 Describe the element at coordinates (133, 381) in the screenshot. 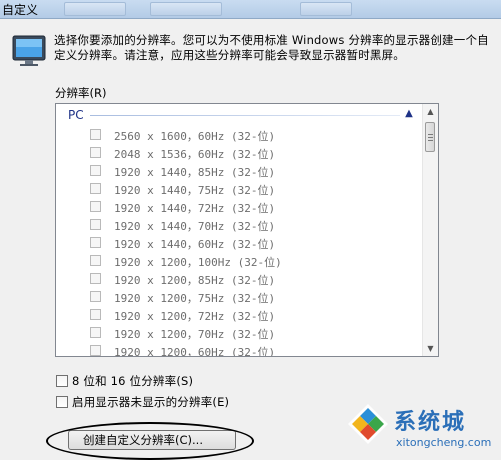

I see `checkbox-label: 8 位和 16 位分辨率(S)` at that location.